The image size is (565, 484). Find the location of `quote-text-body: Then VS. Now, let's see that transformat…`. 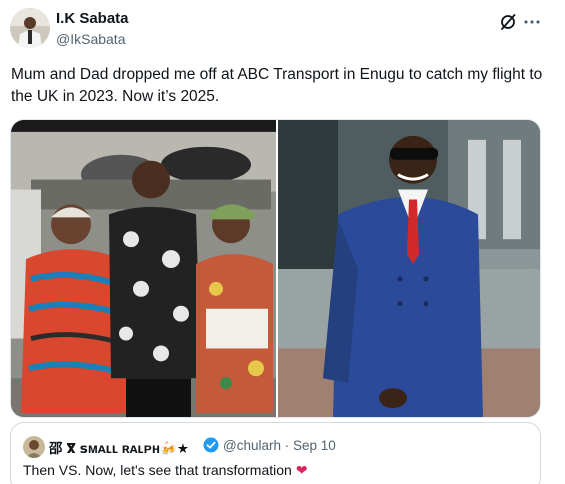

quote-text-body: Then VS. Now, let's see that transformat… is located at coordinates (157, 470).